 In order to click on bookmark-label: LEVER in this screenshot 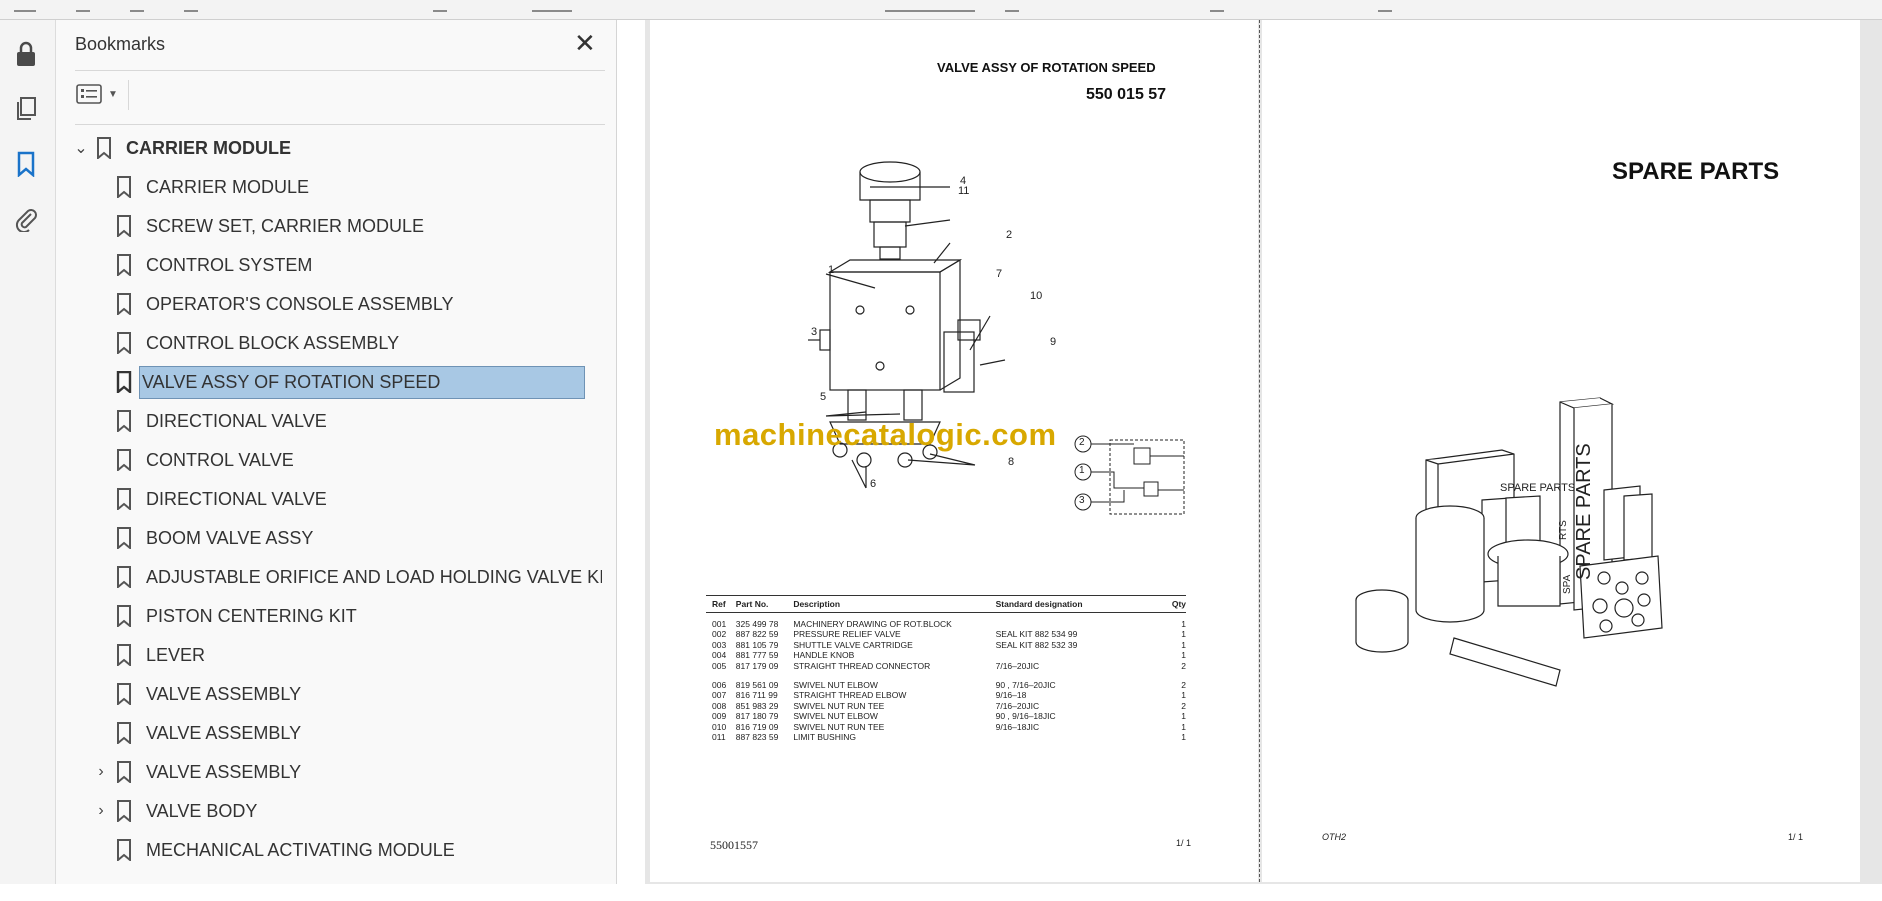, I will do `click(176, 654)`.